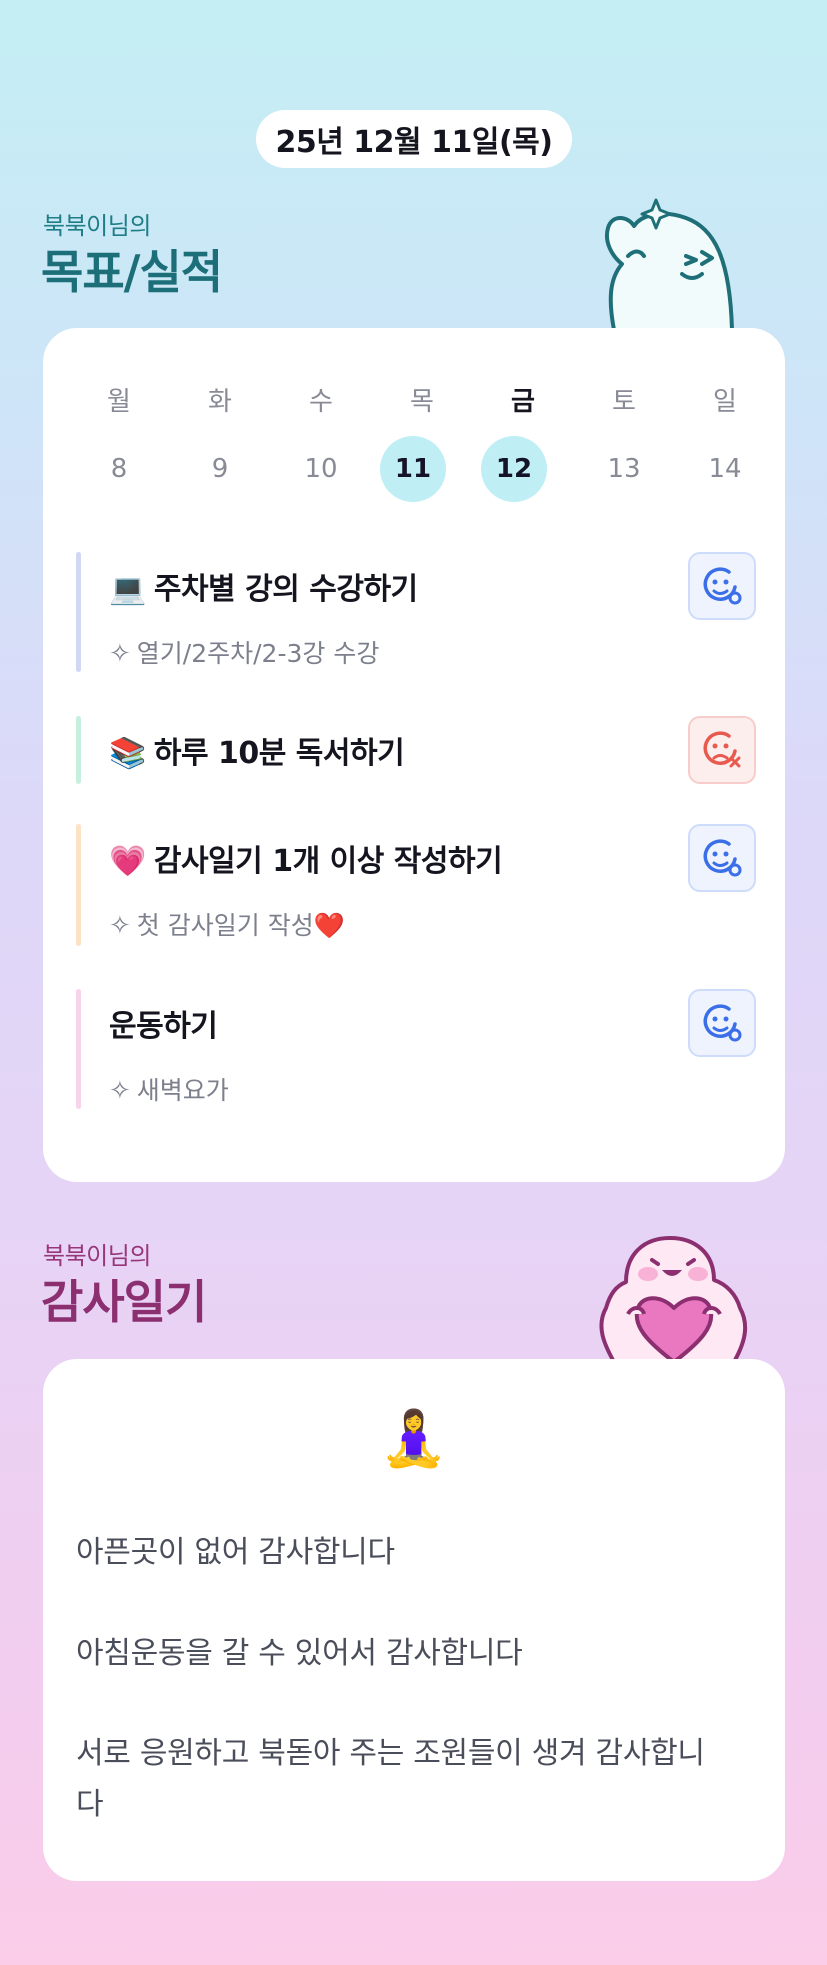 The width and height of the screenshot is (827, 1965). I want to click on date-pill: 25년 12월 11일(목), so click(414, 139).